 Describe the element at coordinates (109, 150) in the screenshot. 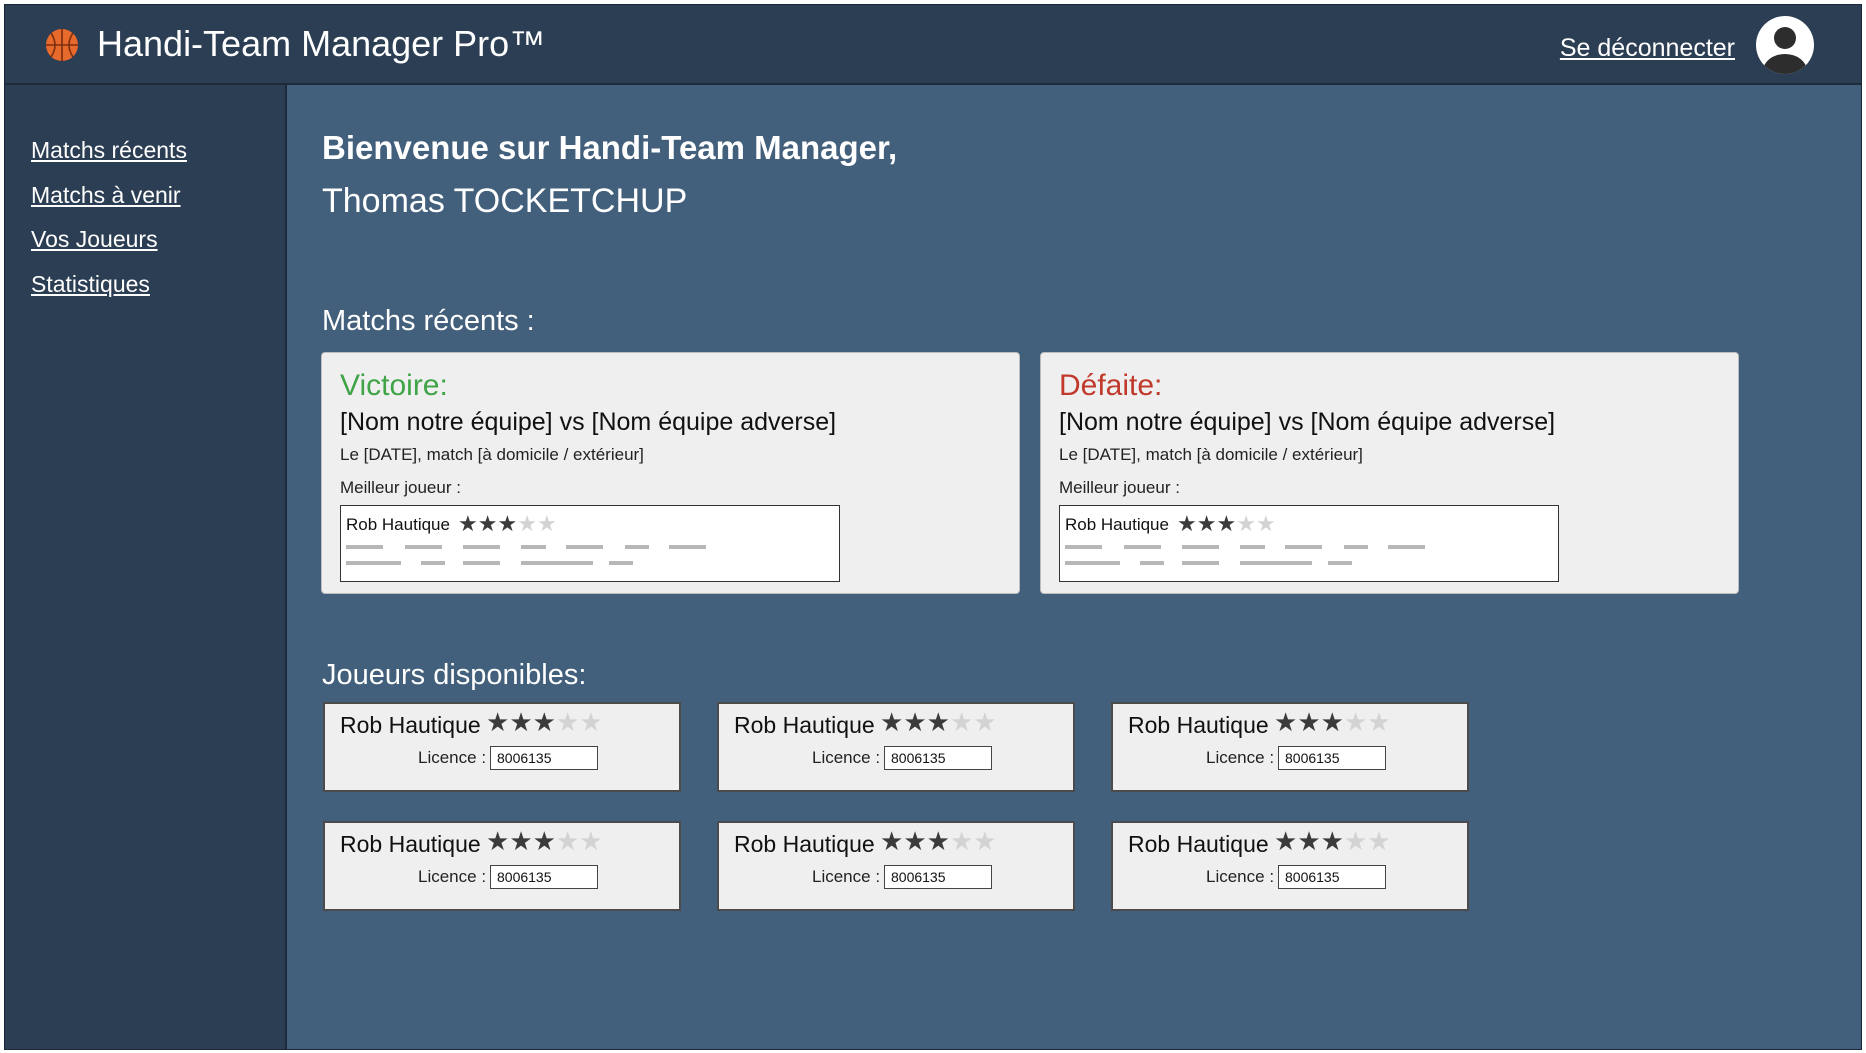

I see `sidebar-item-matchs-recents: Matchs récents` at that location.